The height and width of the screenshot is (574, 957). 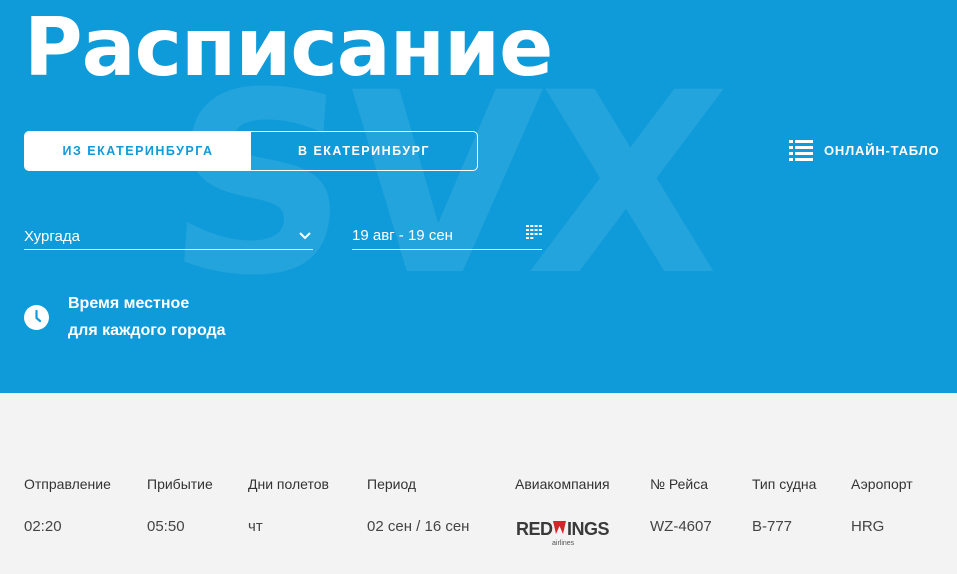 I want to click on svg-text: airlines, so click(x=563, y=543).